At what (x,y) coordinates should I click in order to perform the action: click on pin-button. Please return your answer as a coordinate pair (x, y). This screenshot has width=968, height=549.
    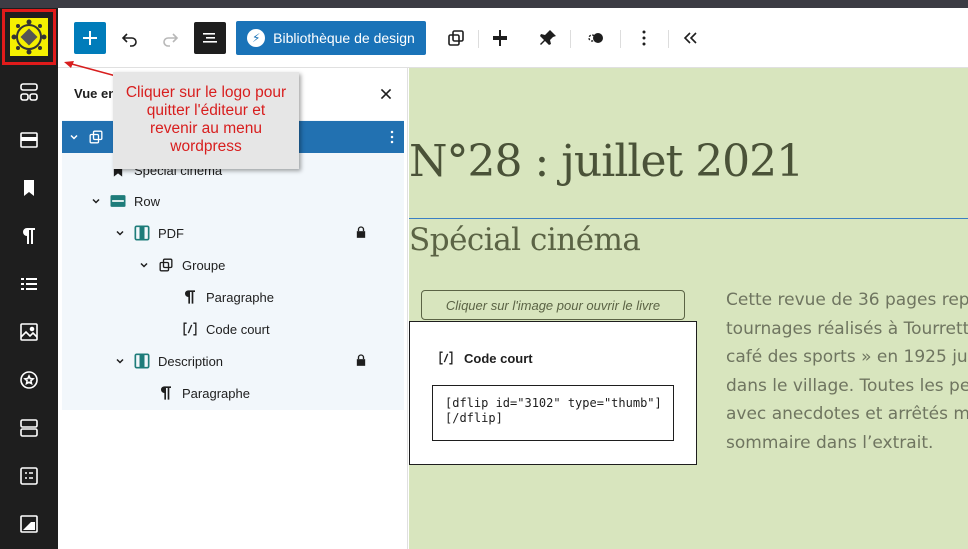
    Looking at the image, I should click on (548, 38).